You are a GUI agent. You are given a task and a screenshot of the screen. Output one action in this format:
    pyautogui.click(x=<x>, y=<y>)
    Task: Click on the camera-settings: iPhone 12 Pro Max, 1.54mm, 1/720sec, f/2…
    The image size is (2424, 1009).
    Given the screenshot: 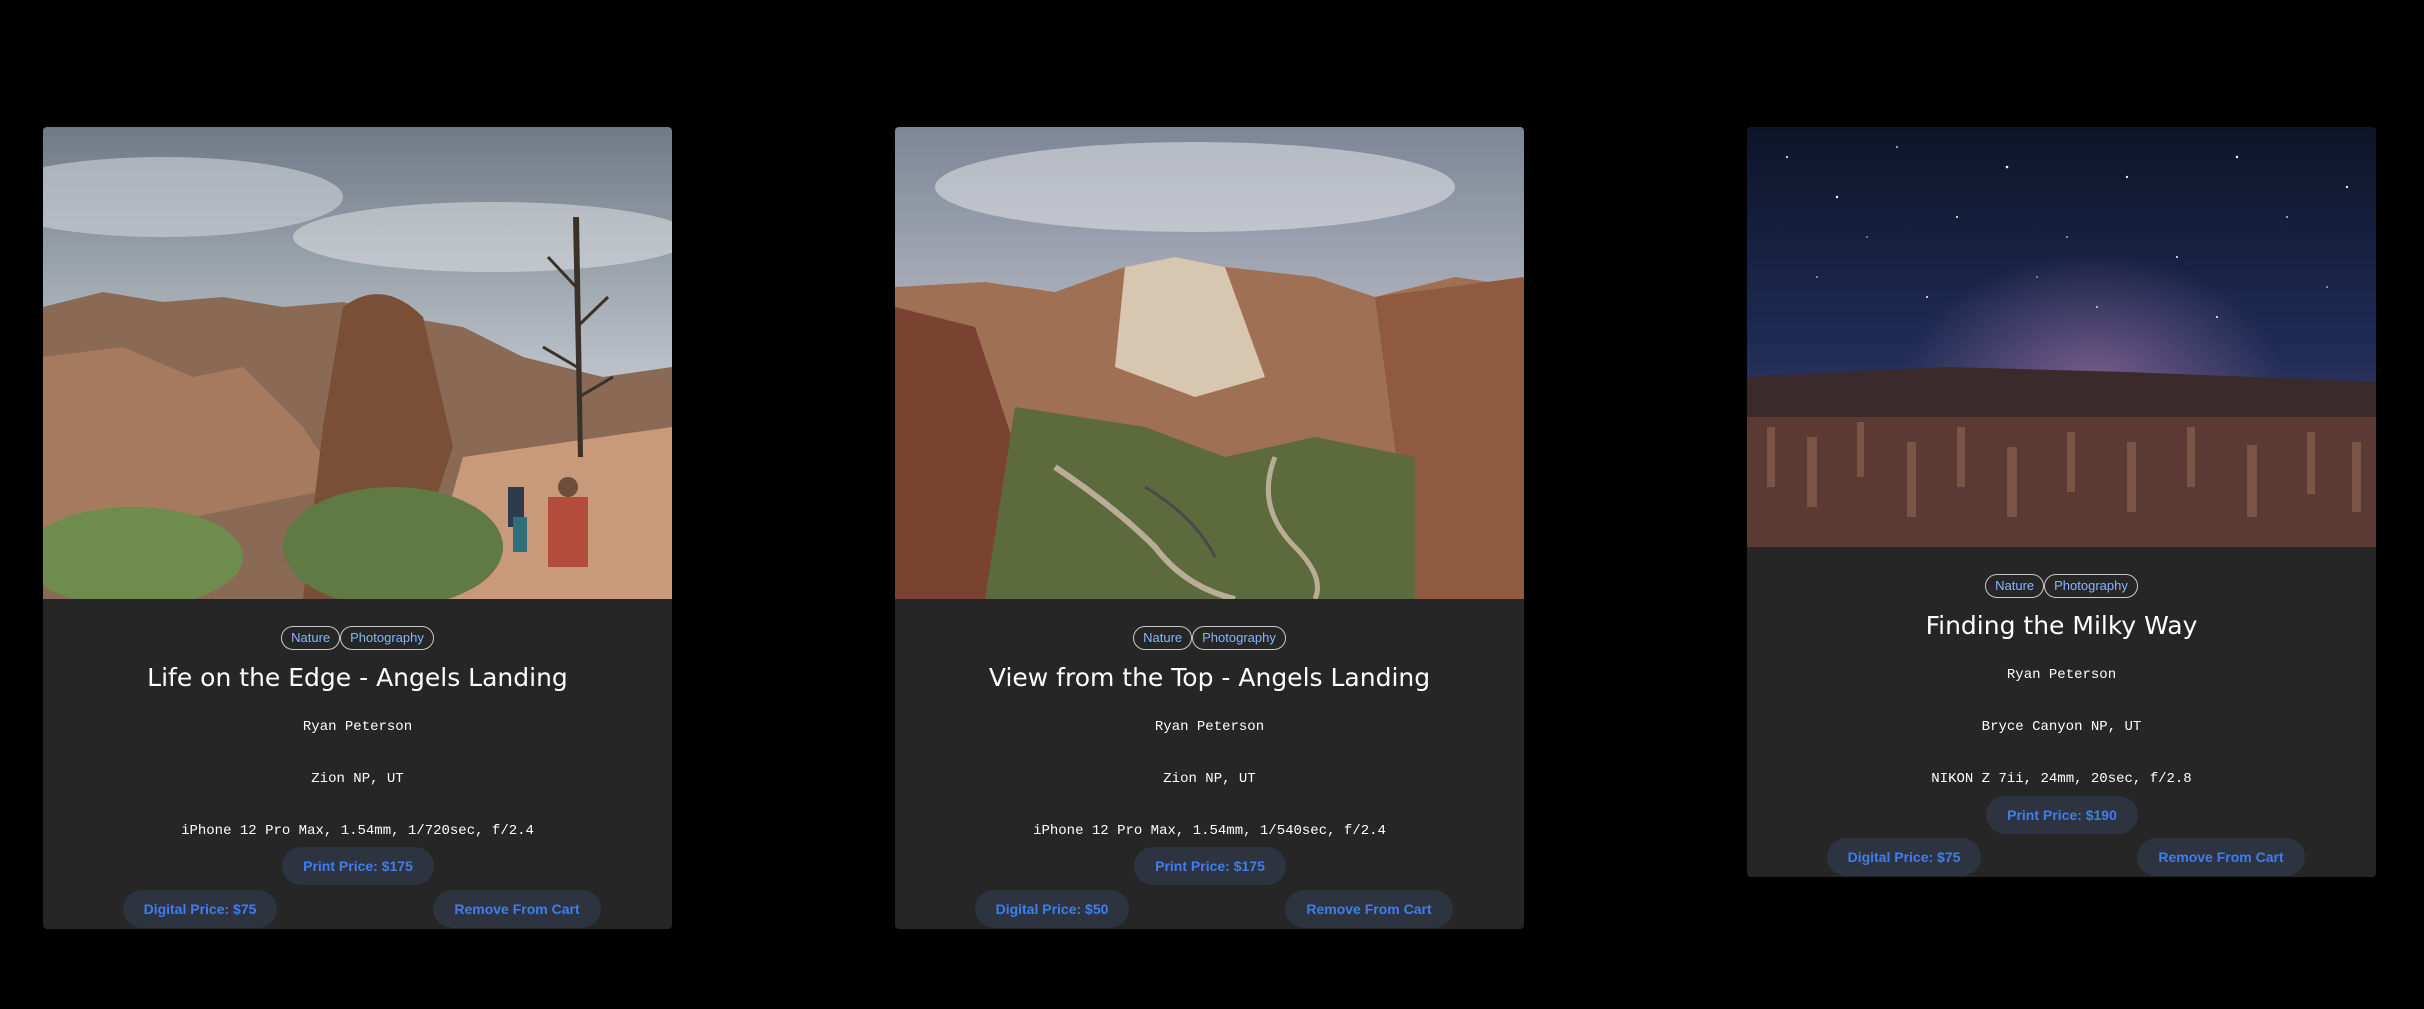 What is the action you would take?
    pyautogui.click(x=357, y=831)
    